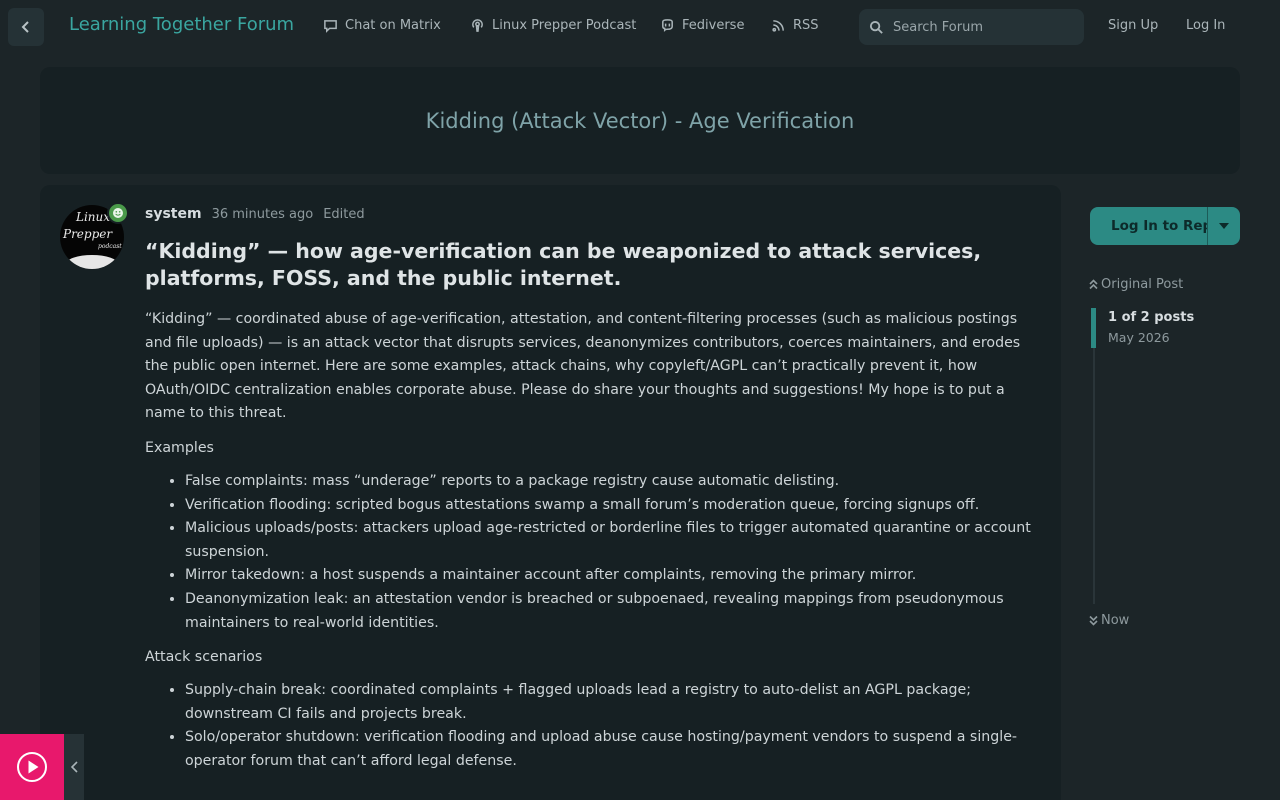 Image resolution: width=1280 pixels, height=800 pixels. What do you see at coordinates (181, 24) in the screenshot?
I see `site-title: Learning Together Forum` at bounding box center [181, 24].